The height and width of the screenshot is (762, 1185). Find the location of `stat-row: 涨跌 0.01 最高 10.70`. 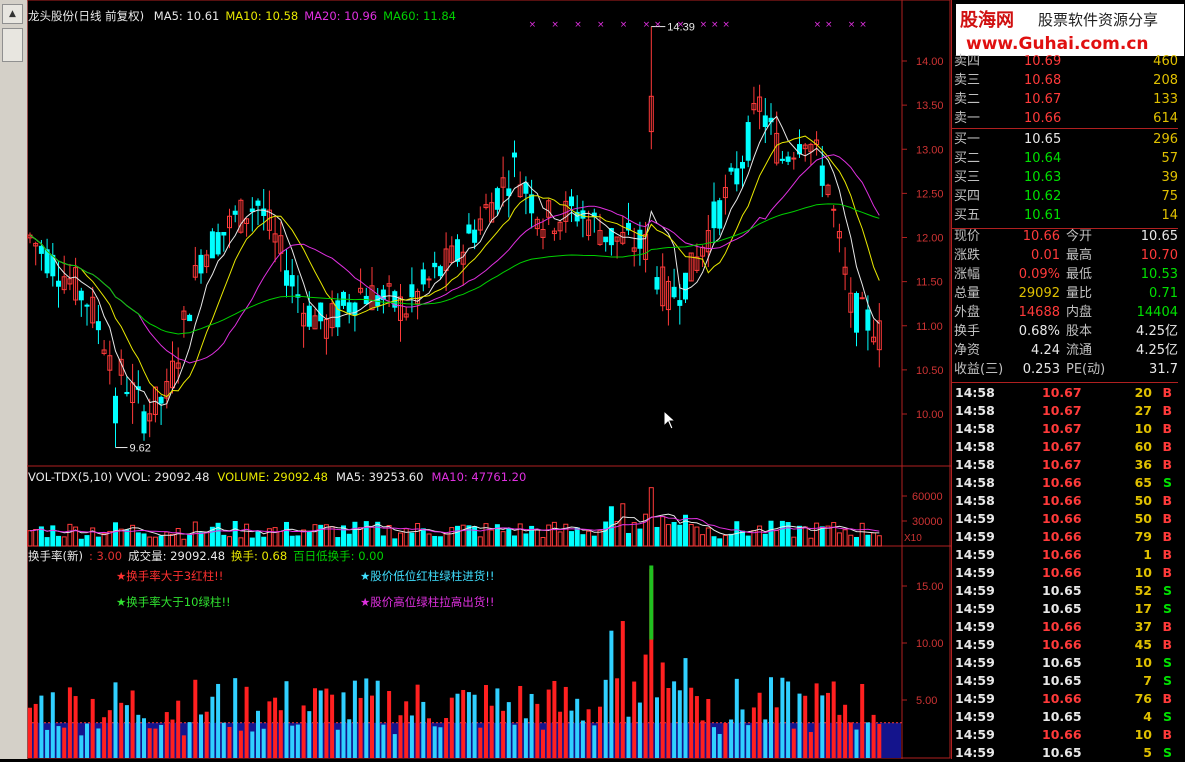

stat-row: 涨跌 0.01 最高 10.70 is located at coordinates (1065, 256).